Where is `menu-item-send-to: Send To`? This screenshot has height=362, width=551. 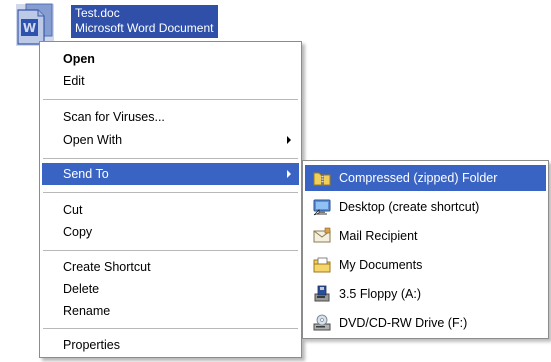 menu-item-send-to: Send To is located at coordinates (170, 174).